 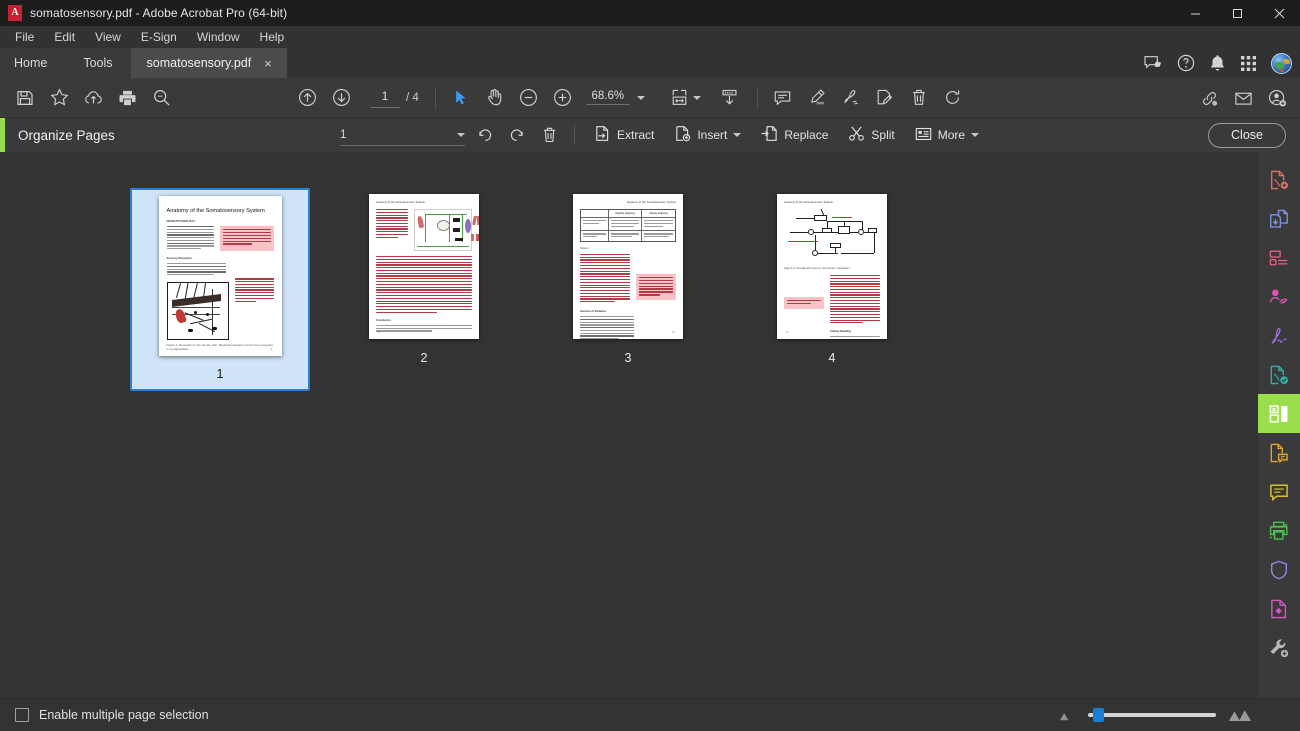 I want to click on page4-highlight-box, so click(x=804, y=303).